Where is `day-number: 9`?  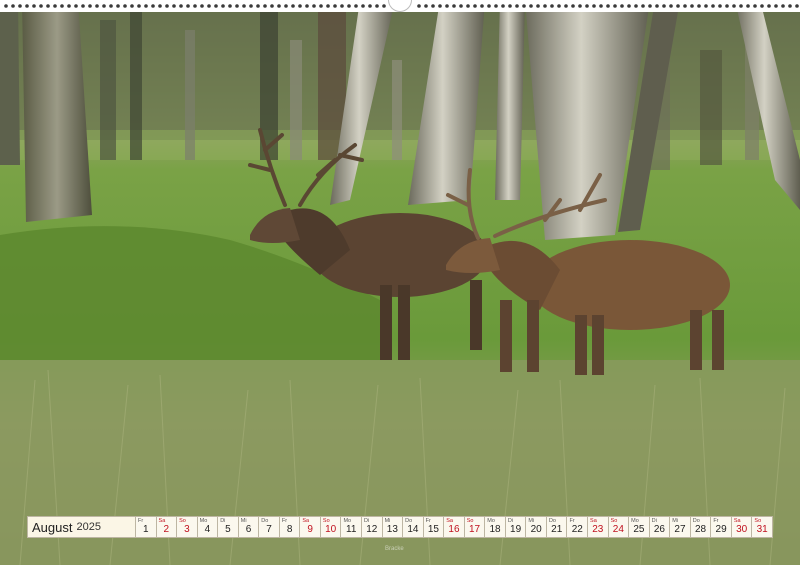 day-number: 9 is located at coordinates (310, 529).